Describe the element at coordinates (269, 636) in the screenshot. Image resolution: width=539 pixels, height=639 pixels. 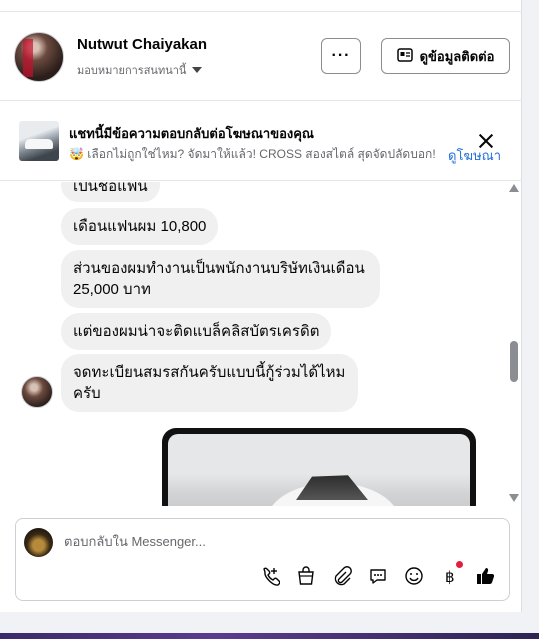
I see `taskbar-edge` at that location.